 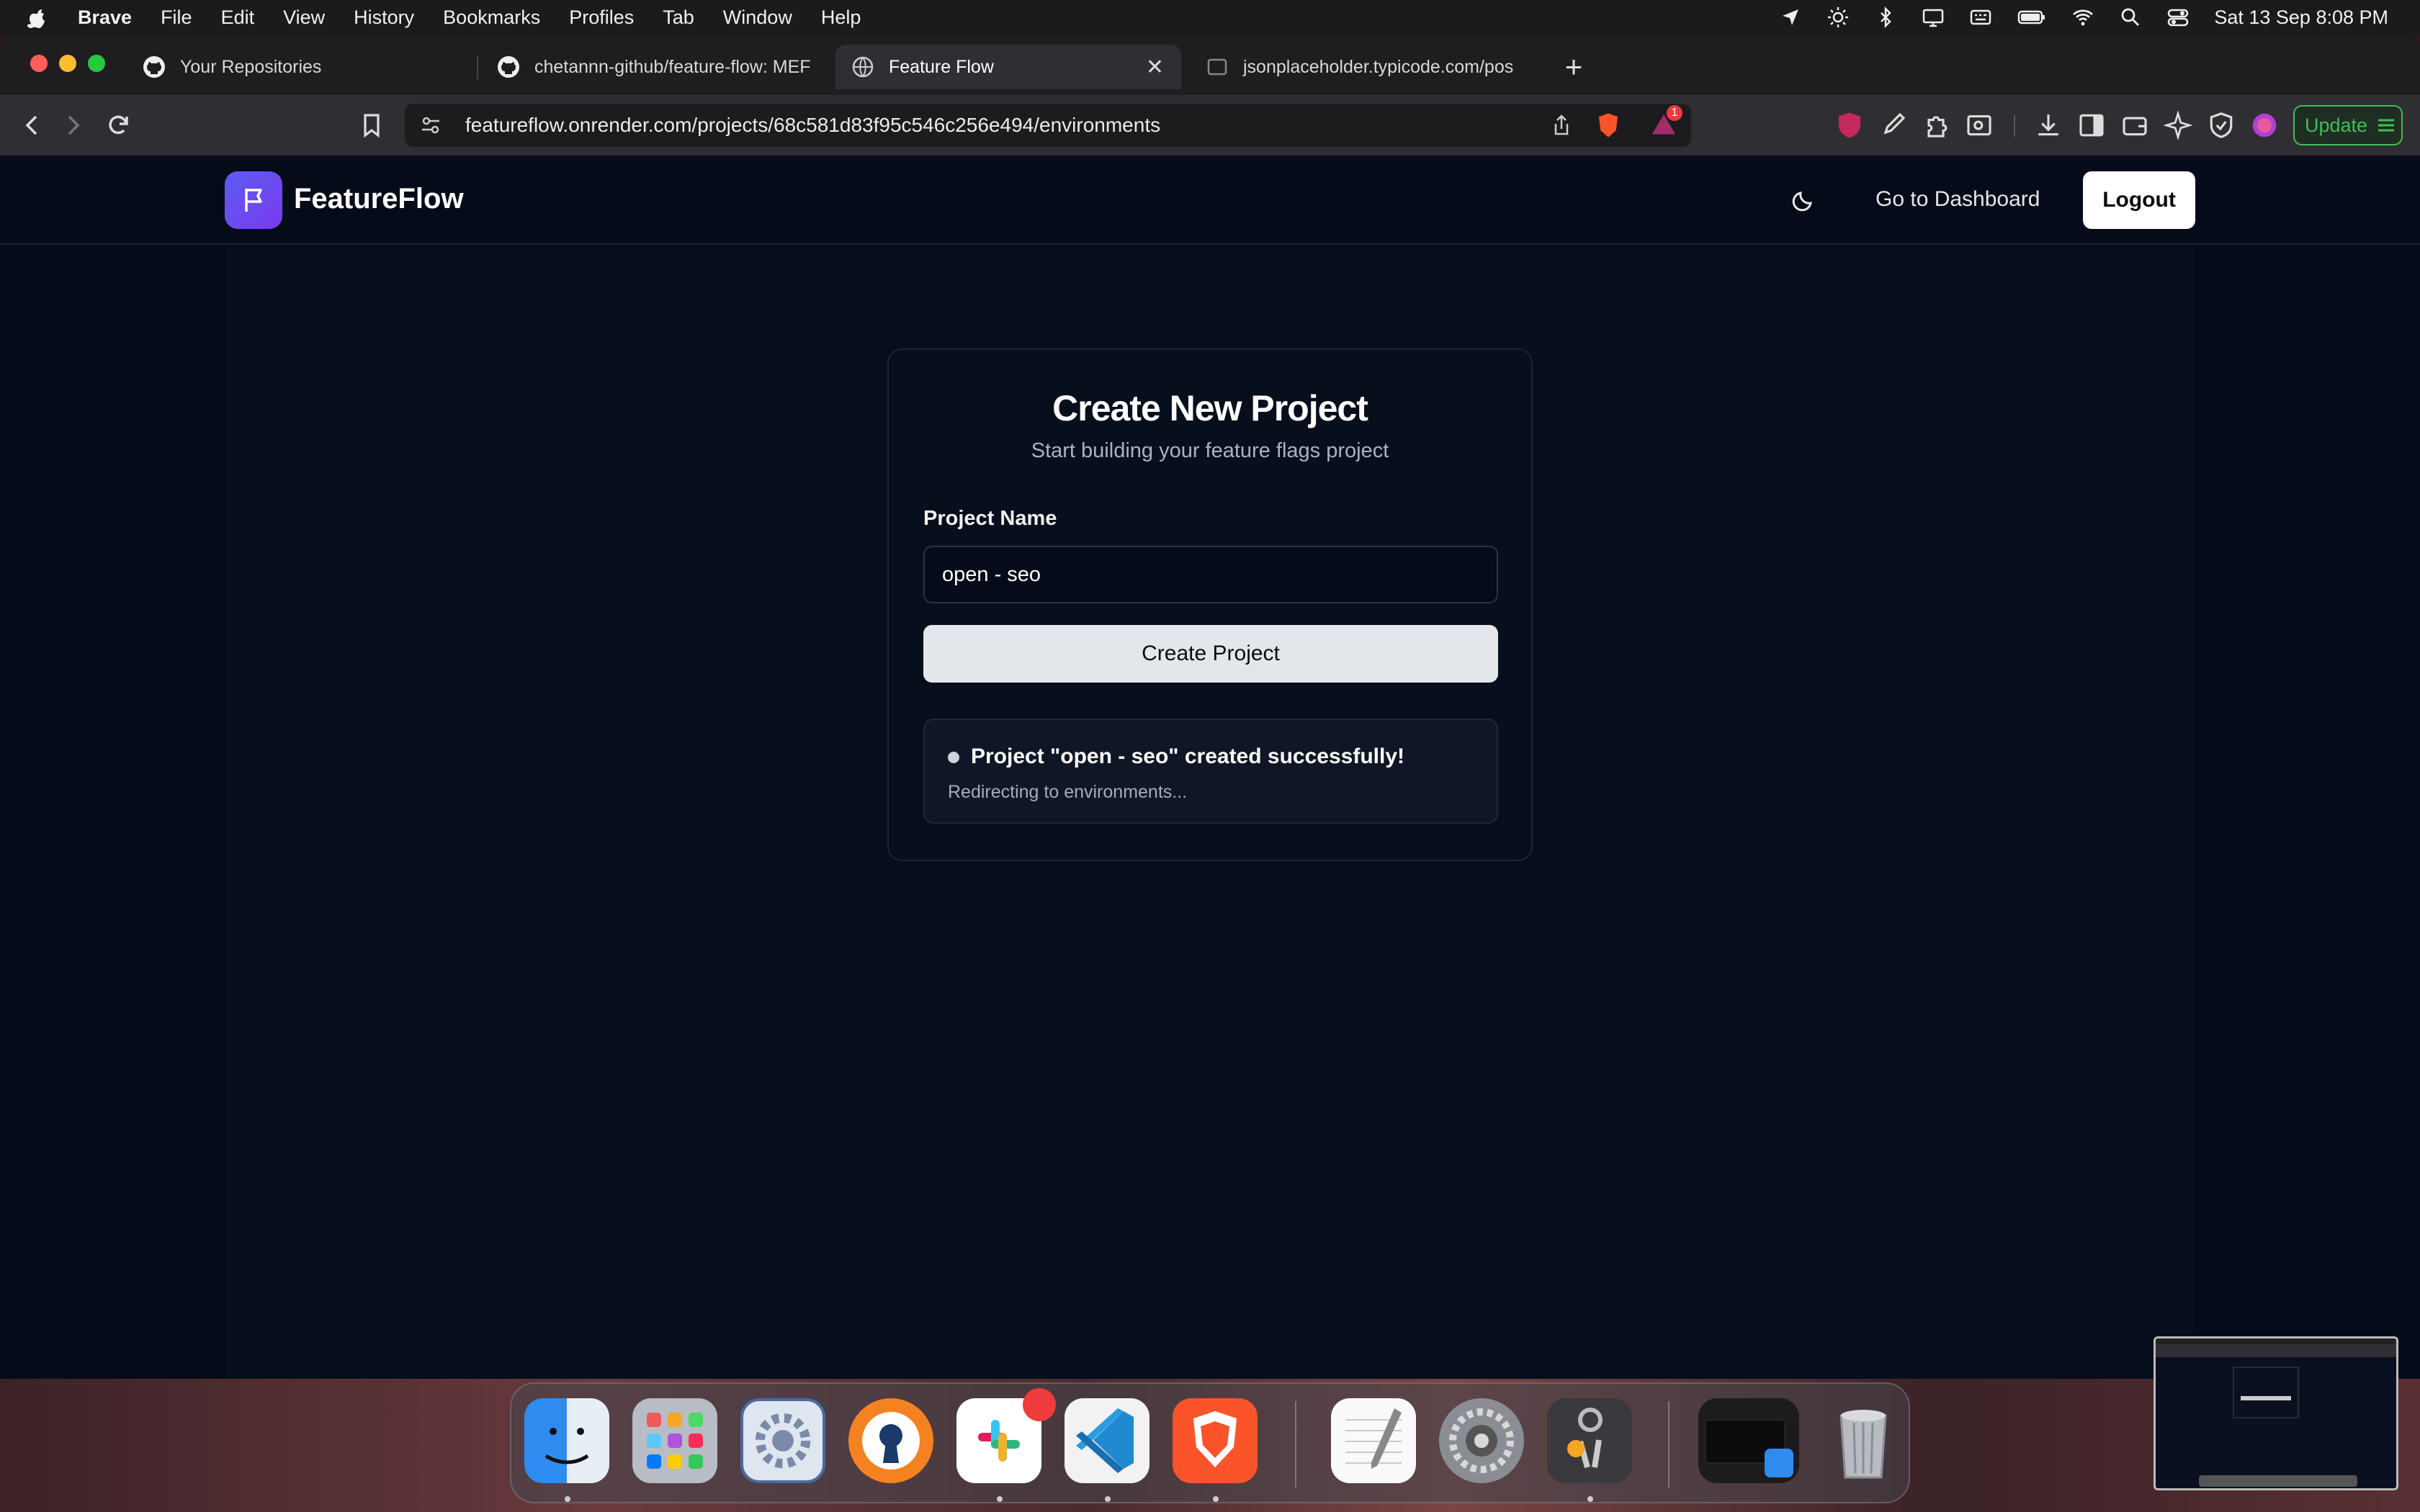 What do you see at coordinates (601, 17) in the screenshot?
I see `menu-profiles: Profiles` at bounding box center [601, 17].